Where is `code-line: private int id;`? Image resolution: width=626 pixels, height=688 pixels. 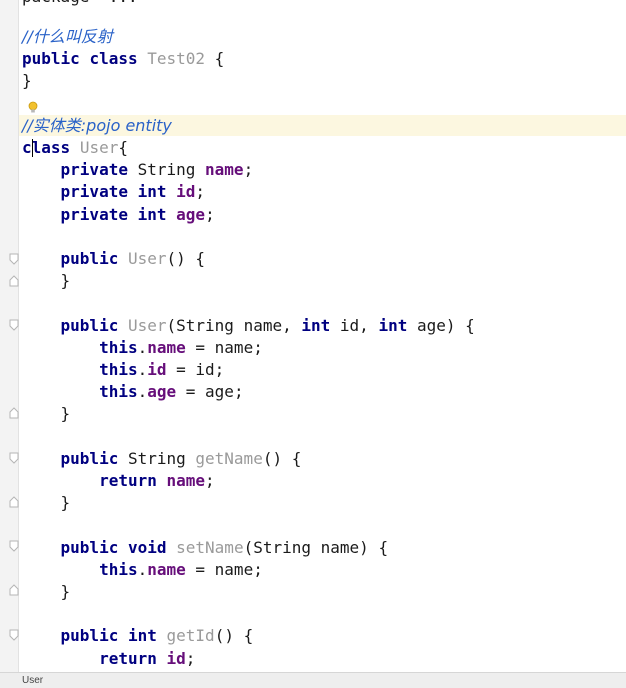
code-line: private int id; is located at coordinates (114, 192).